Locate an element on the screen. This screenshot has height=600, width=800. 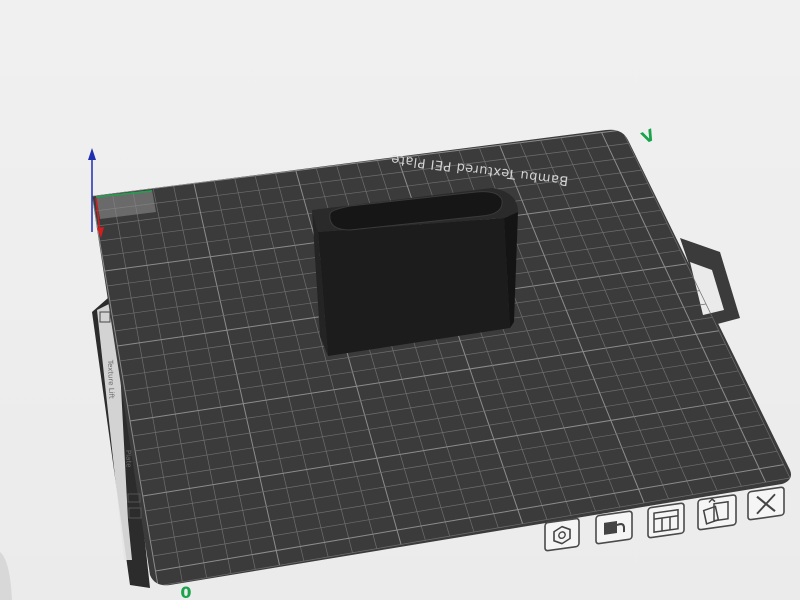
plate-index-number: 0 is located at coordinates (185, 591).